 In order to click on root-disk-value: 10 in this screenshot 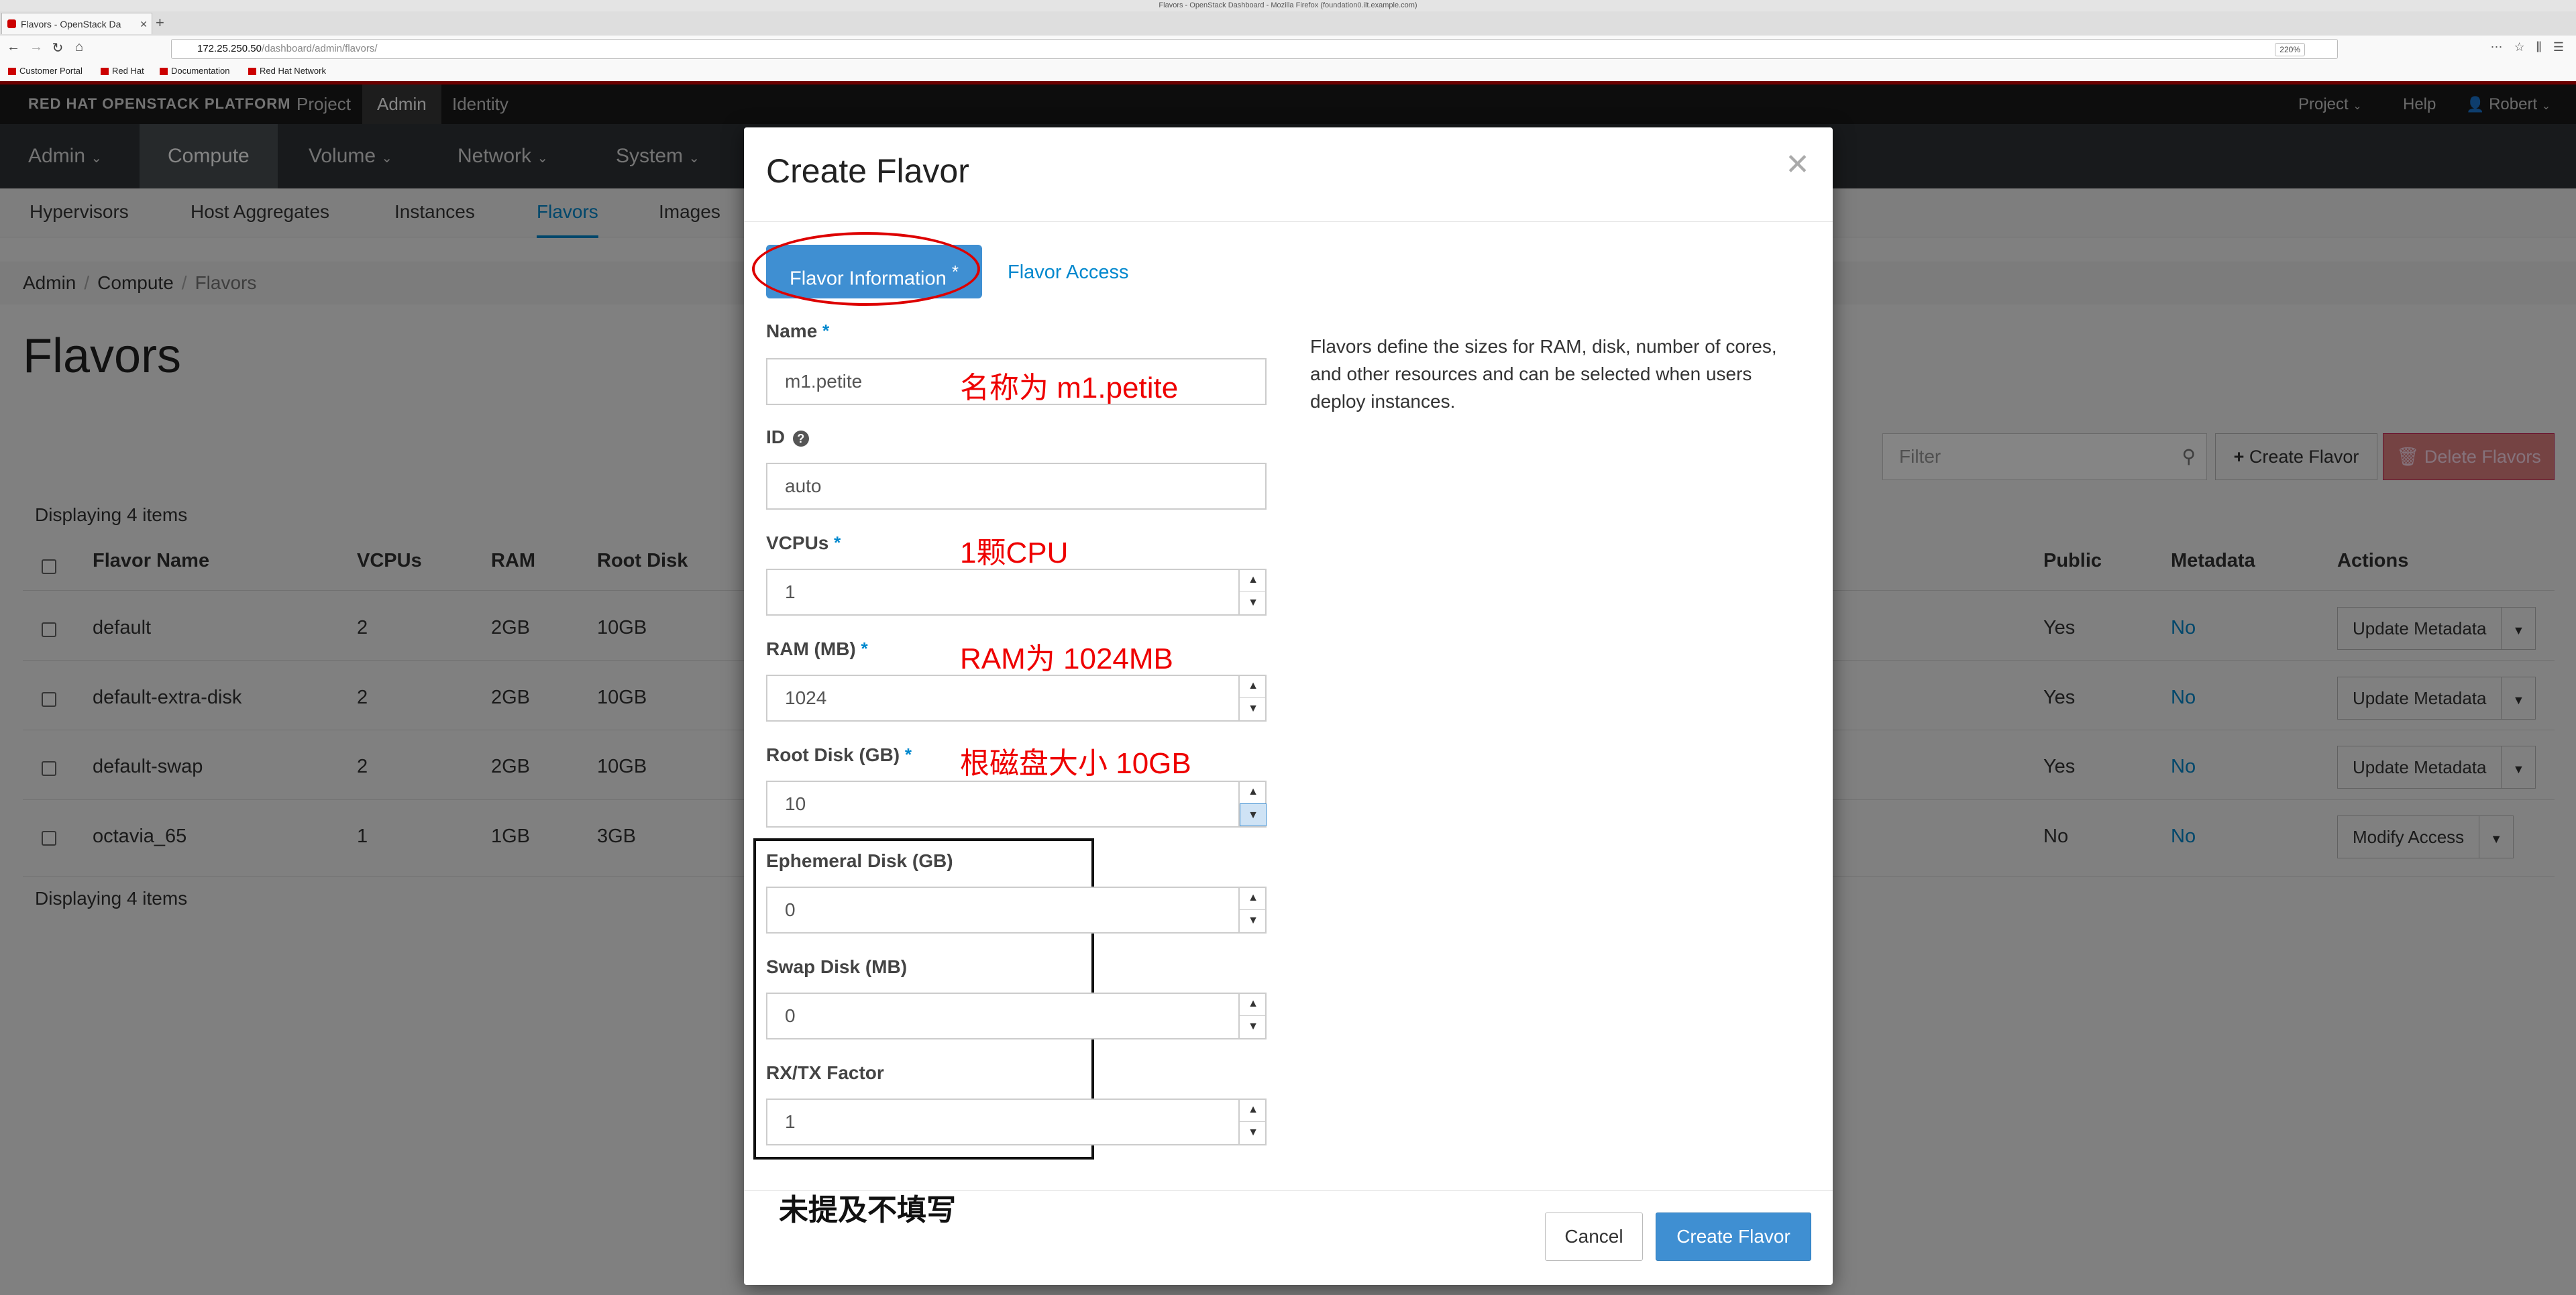, I will do `click(795, 803)`.